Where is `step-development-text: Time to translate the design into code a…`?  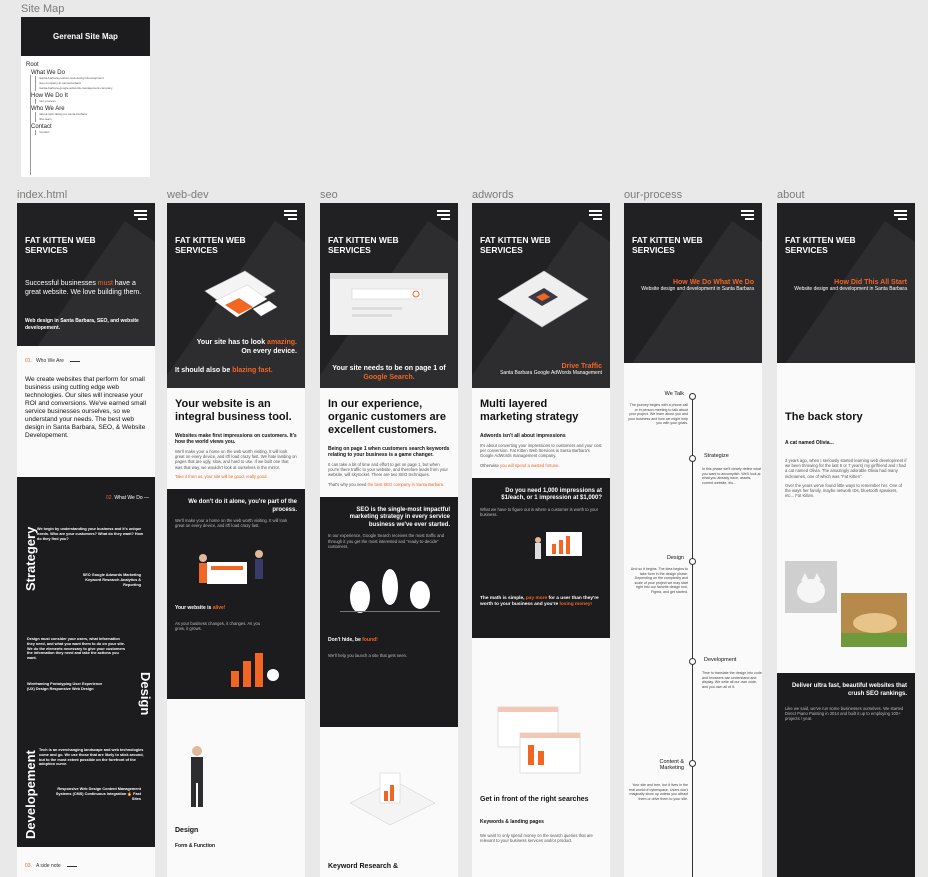 step-development-text: Time to translate the design into code a… is located at coordinates (732, 680).